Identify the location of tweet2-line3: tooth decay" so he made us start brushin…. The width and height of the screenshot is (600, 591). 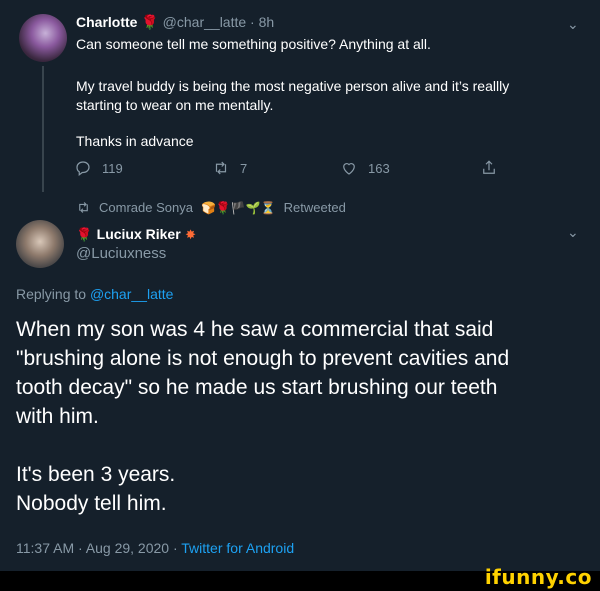
(257, 387).